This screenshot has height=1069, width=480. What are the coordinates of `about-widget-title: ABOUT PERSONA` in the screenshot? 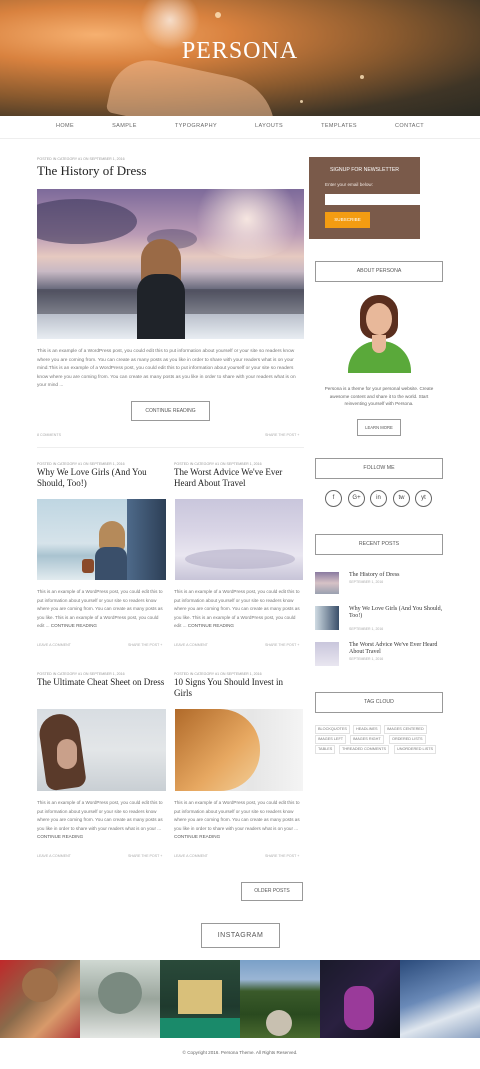 It's located at (379, 271).